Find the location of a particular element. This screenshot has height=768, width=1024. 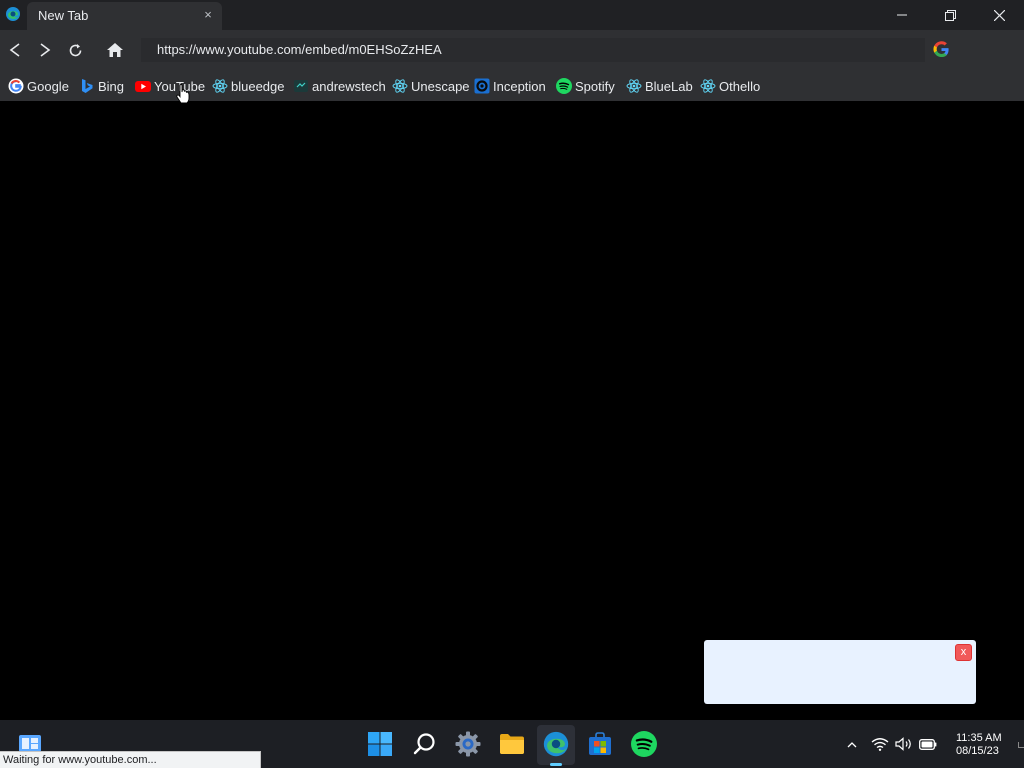

minimize-icon is located at coordinates (902, 15).